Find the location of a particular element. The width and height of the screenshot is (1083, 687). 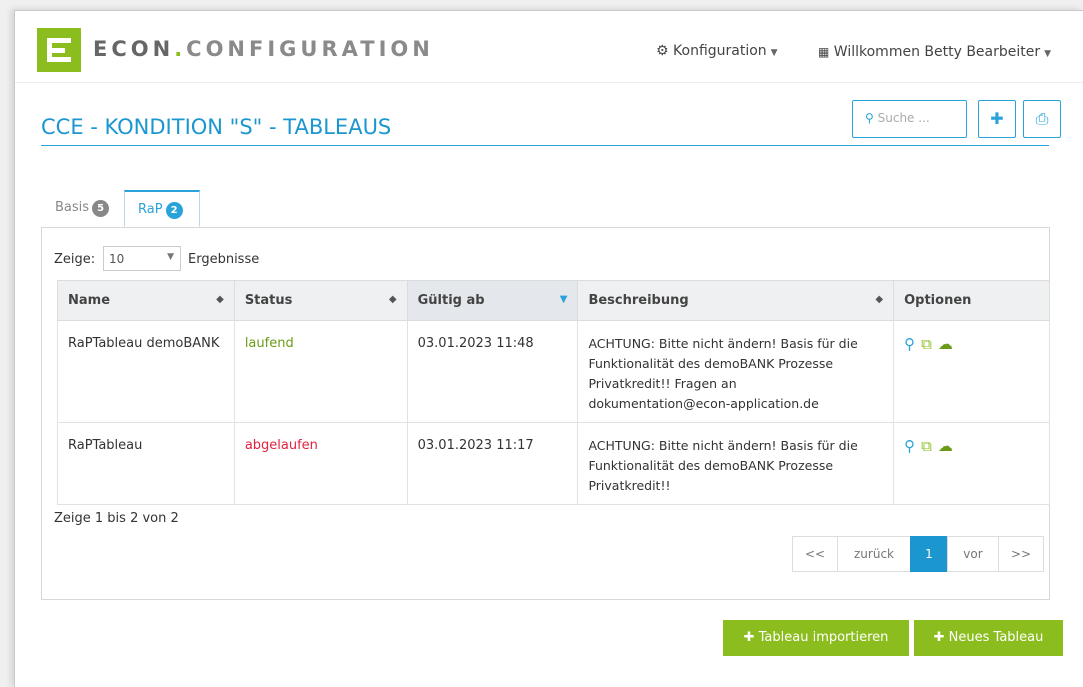

pagination-last: >> is located at coordinates (1021, 554).